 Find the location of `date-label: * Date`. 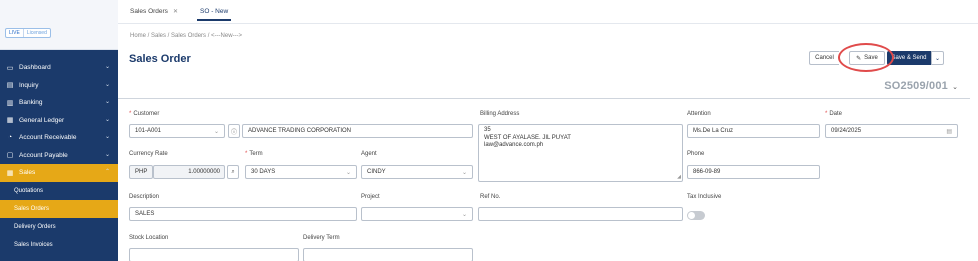

date-label: * Date is located at coordinates (834, 114).